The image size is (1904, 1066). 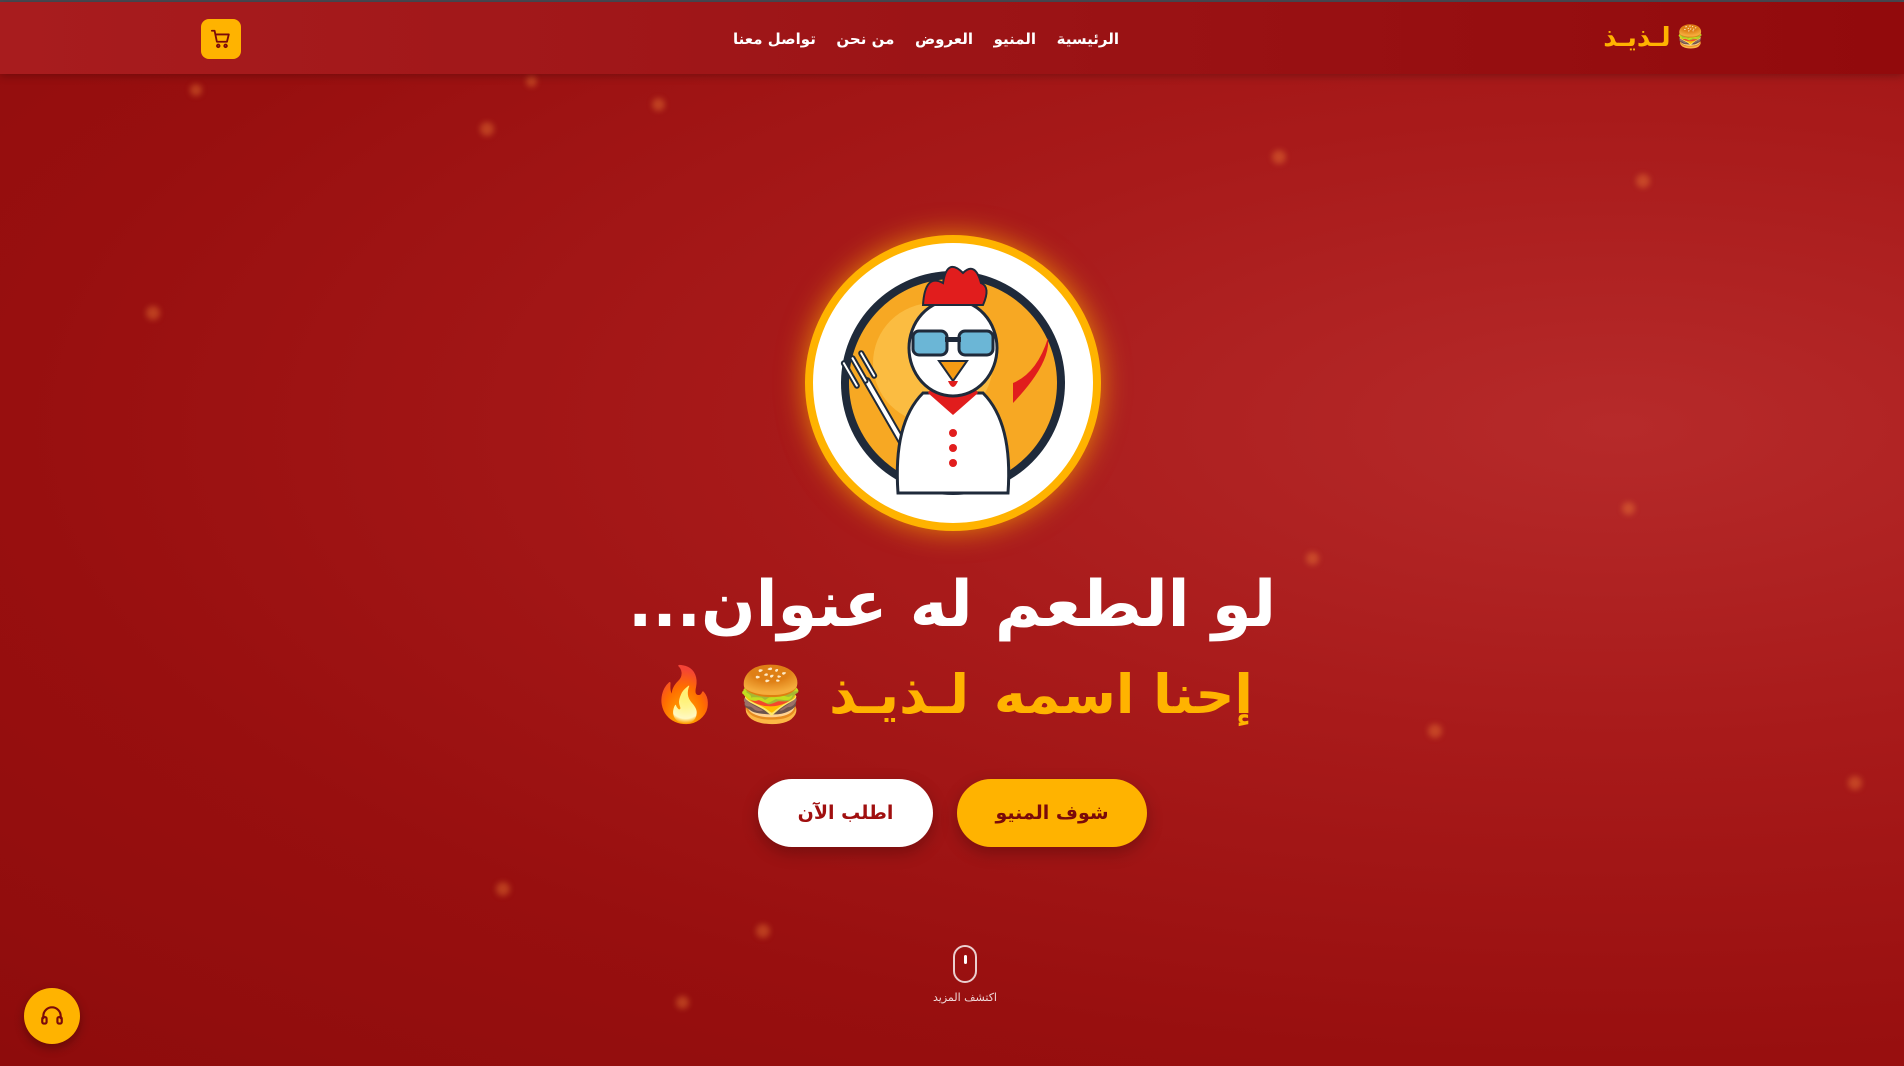 I want to click on cart-icon, so click(x=220, y=39).